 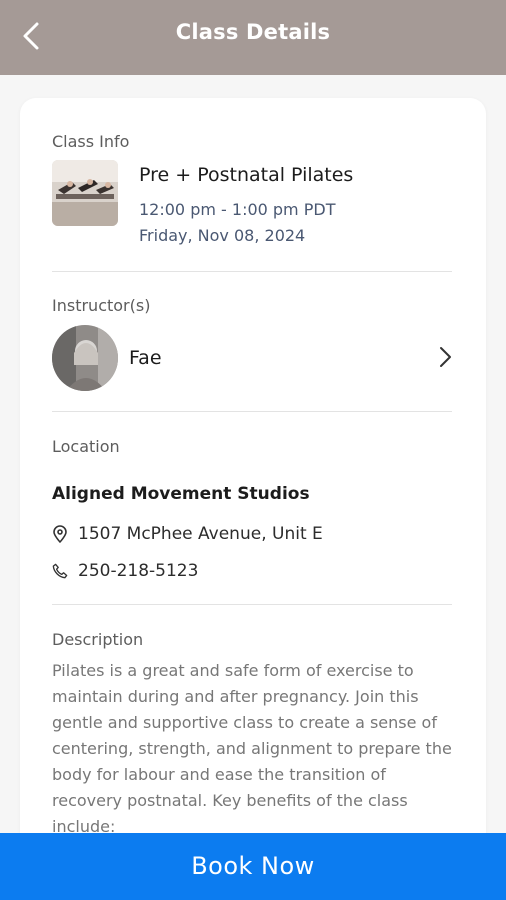 I want to click on class-name: Pre + Postnatal Pilates, so click(x=246, y=175).